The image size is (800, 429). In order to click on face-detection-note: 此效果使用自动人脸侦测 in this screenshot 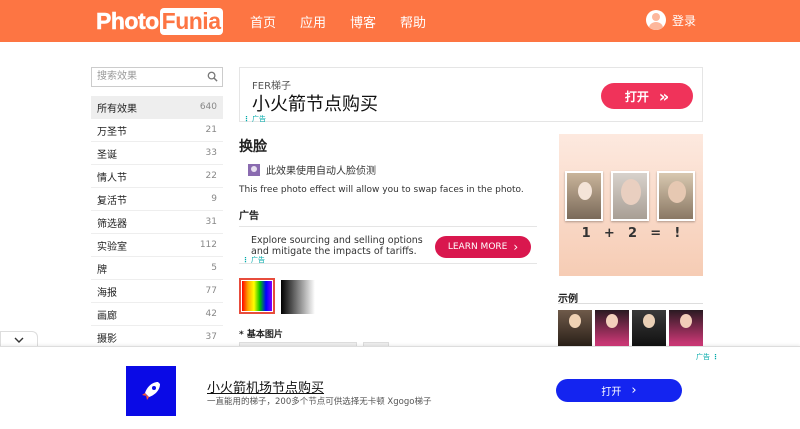, I will do `click(312, 169)`.